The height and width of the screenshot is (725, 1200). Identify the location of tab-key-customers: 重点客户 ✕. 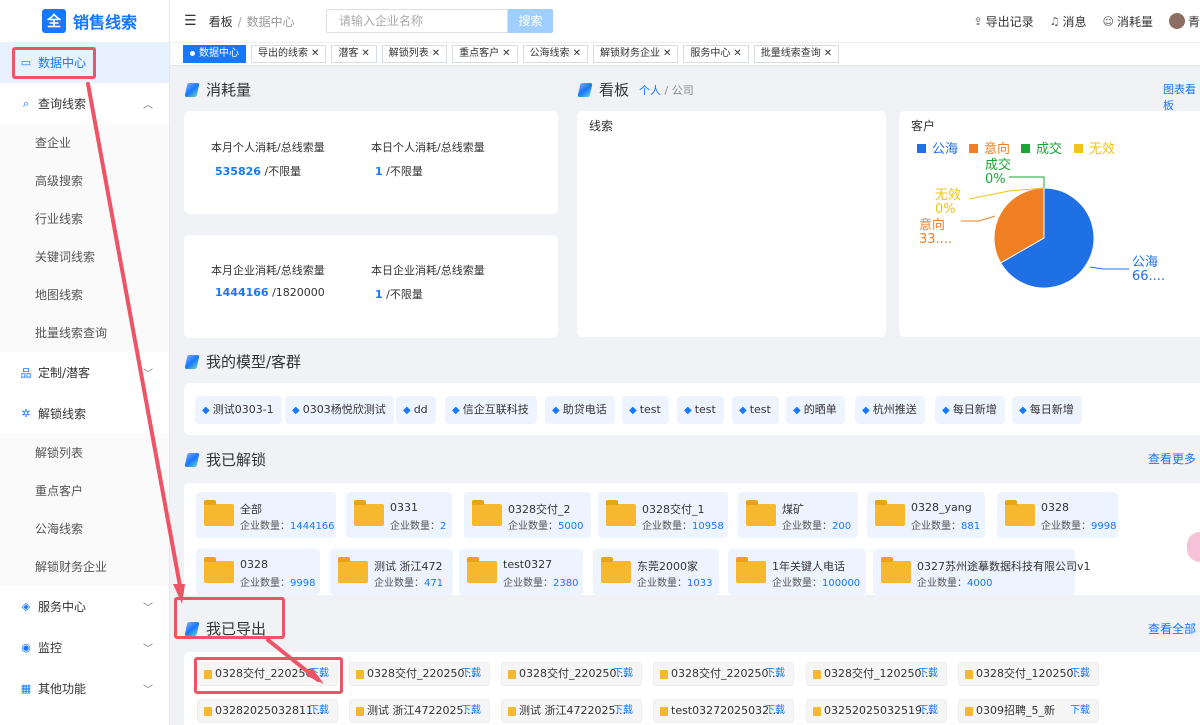
(485, 54).